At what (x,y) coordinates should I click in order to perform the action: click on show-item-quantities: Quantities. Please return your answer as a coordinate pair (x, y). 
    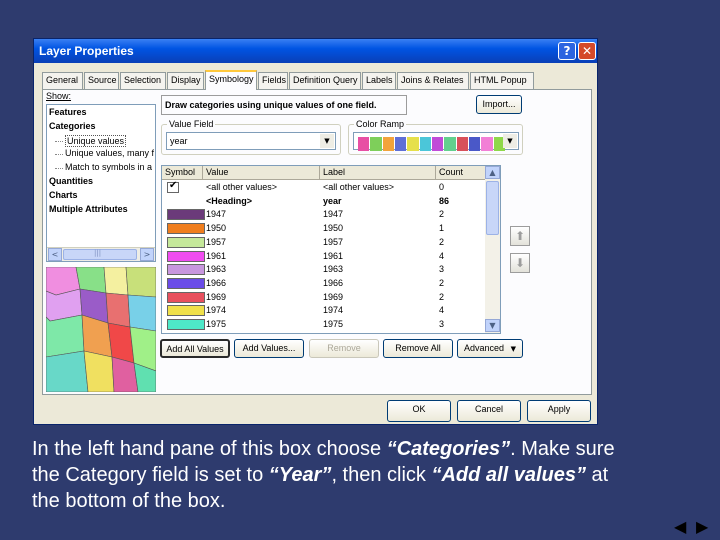
    Looking at the image, I should click on (71, 181).